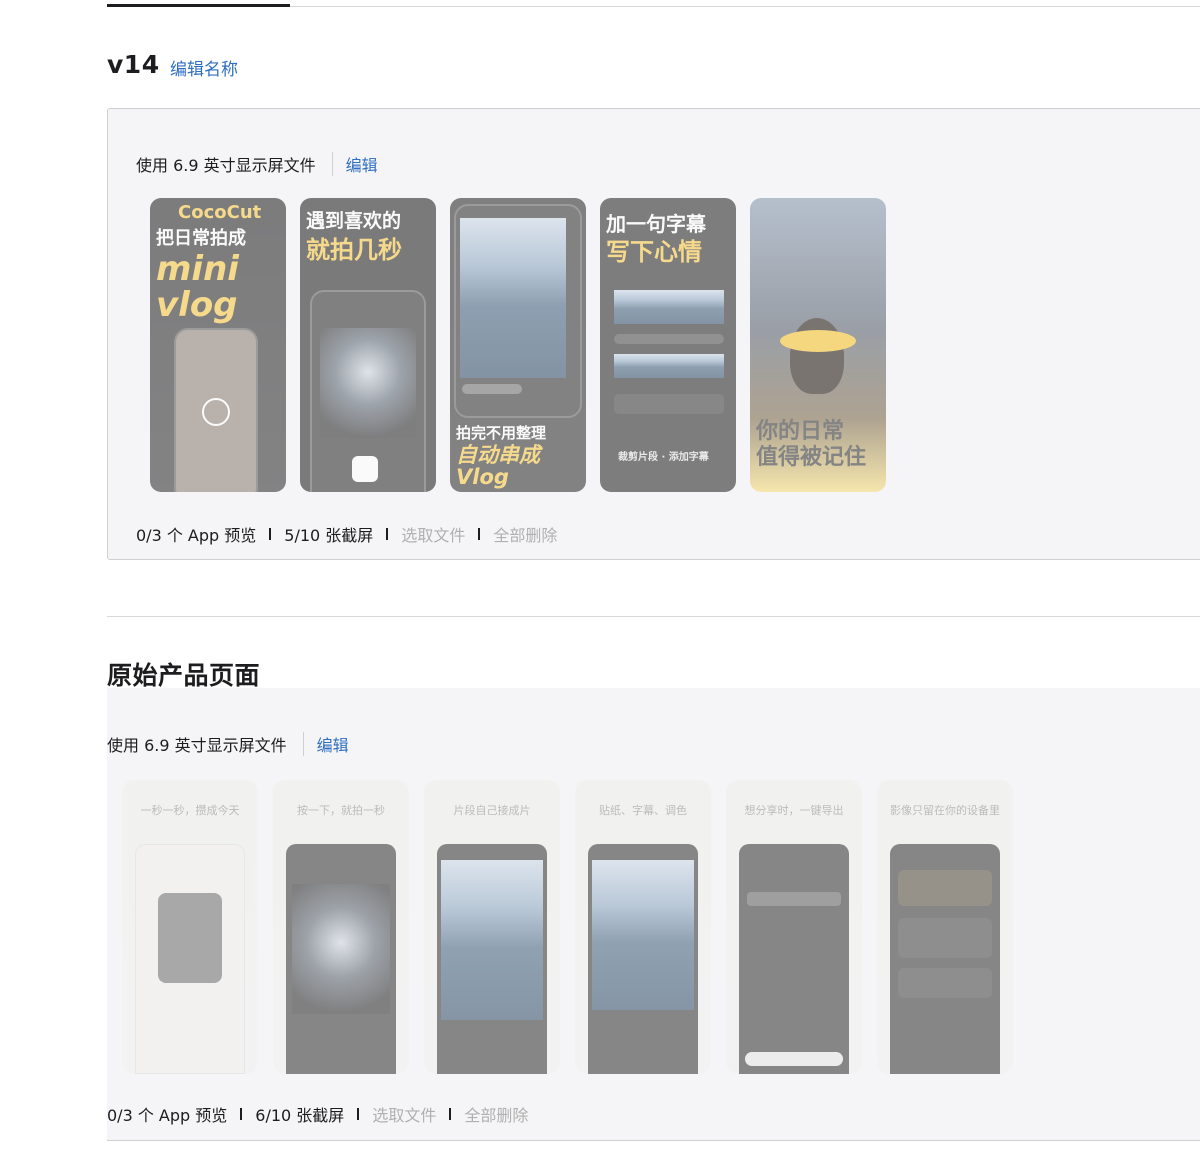  I want to click on screenshot-count: 6/10 张截屏, so click(300, 1115).